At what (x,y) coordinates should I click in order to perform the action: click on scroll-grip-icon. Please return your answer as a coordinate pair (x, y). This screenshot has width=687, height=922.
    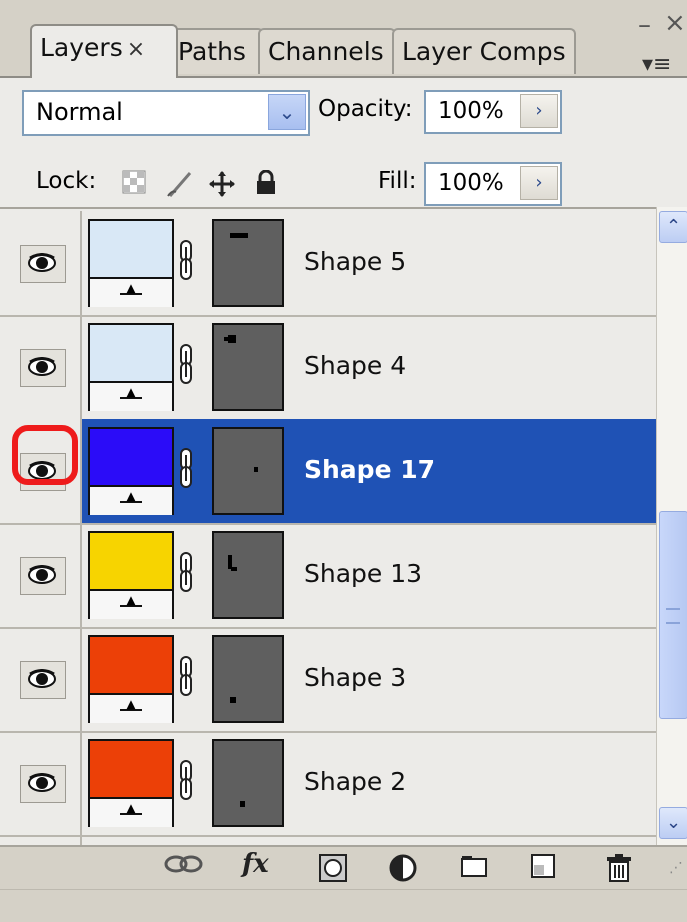
    Looking at the image, I should click on (673, 616).